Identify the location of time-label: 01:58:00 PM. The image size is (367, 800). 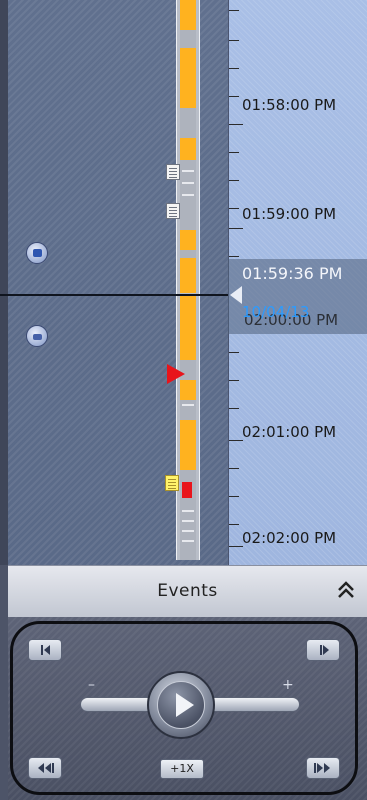
(289, 105).